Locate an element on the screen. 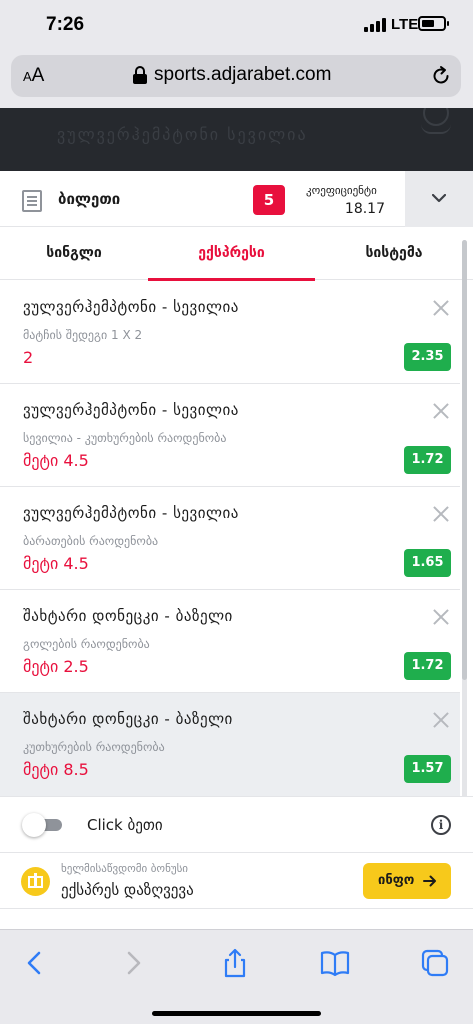 This screenshot has width=473, height=1024. bet-type-tabs: სინგლი ექსპრესი სისტემა is located at coordinates (236, 254).